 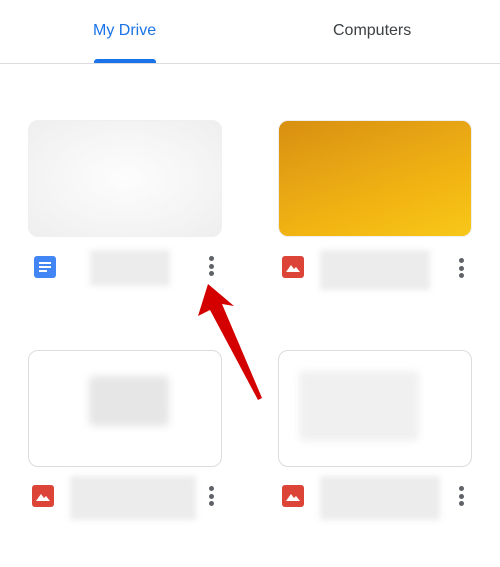 What do you see at coordinates (372, 31) in the screenshot?
I see `tab-computers: Computers` at bounding box center [372, 31].